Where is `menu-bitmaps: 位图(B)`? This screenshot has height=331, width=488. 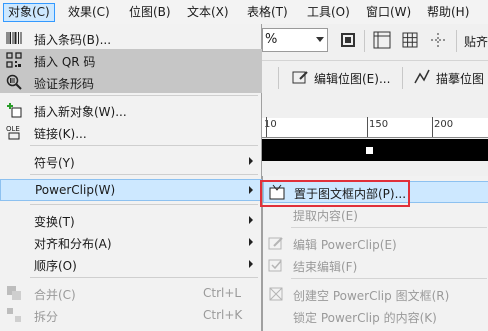 menu-bitmaps: 位图(B) is located at coordinates (150, 12).